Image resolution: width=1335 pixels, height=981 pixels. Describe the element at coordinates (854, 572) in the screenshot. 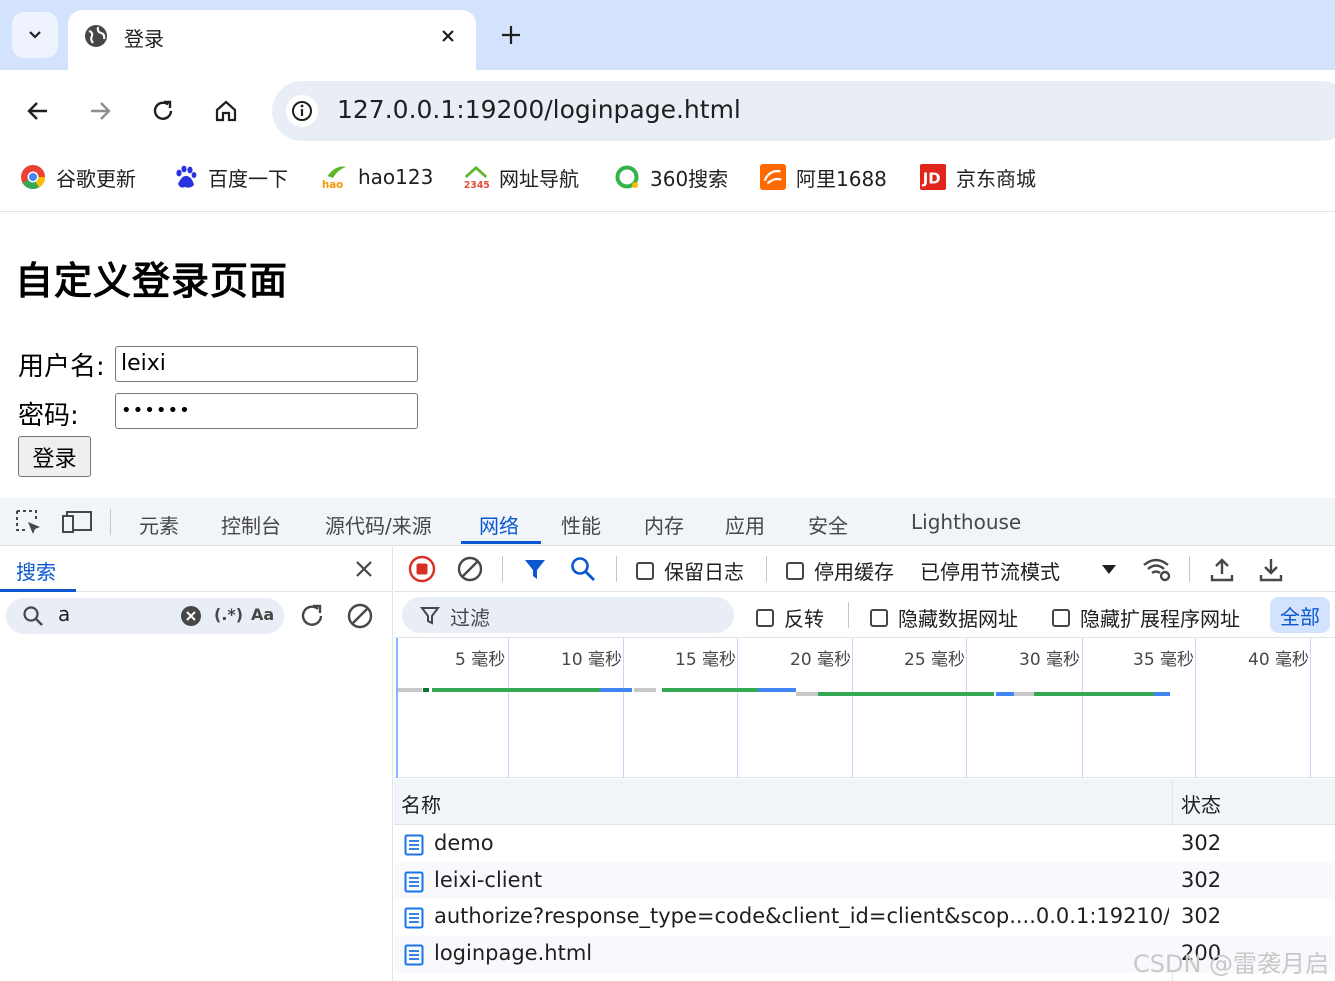

I see `disable-cache-label: 停用缓存` at that location.